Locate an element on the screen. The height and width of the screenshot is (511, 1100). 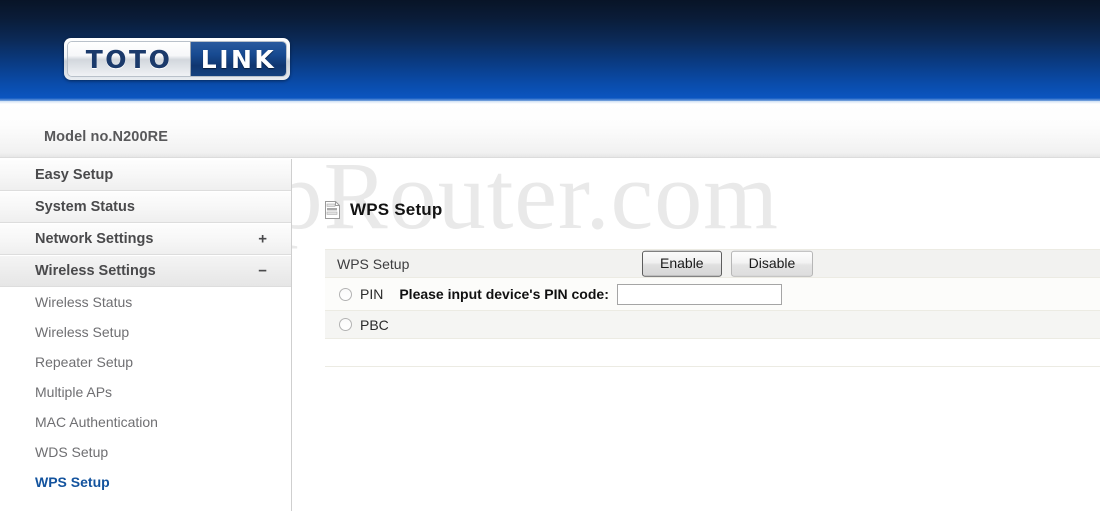
sidebar-item-wireless-setup: Wireless Setup is located at coordinates (145, 332).